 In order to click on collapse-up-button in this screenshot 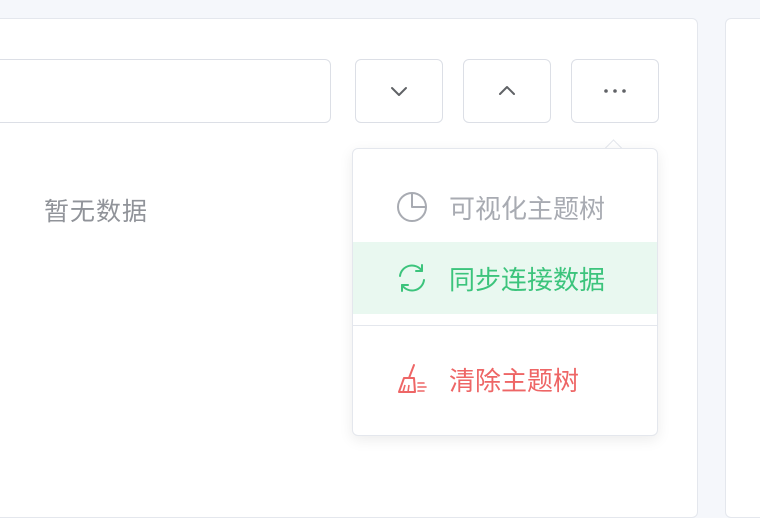, I will do `click(507, 91)`.